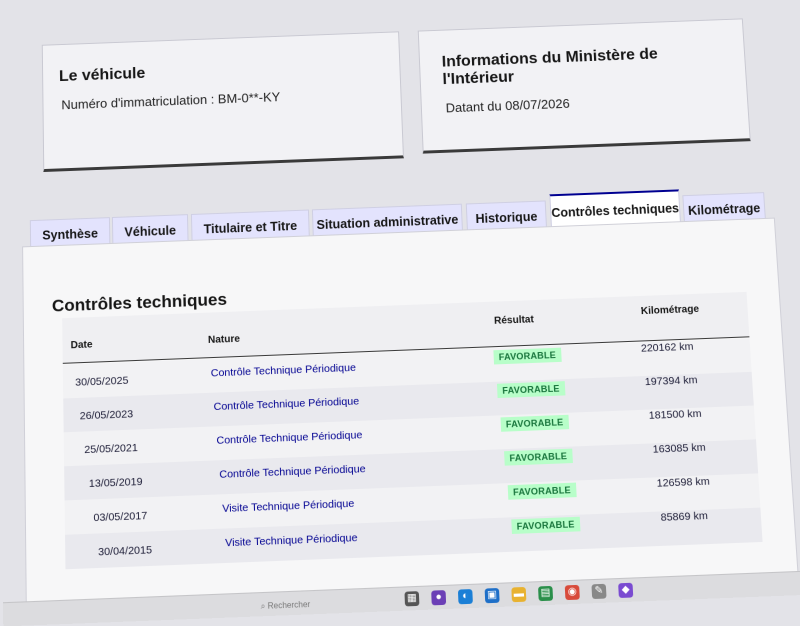  I want to click on task-view-icon: ▦, so click(412, 599).